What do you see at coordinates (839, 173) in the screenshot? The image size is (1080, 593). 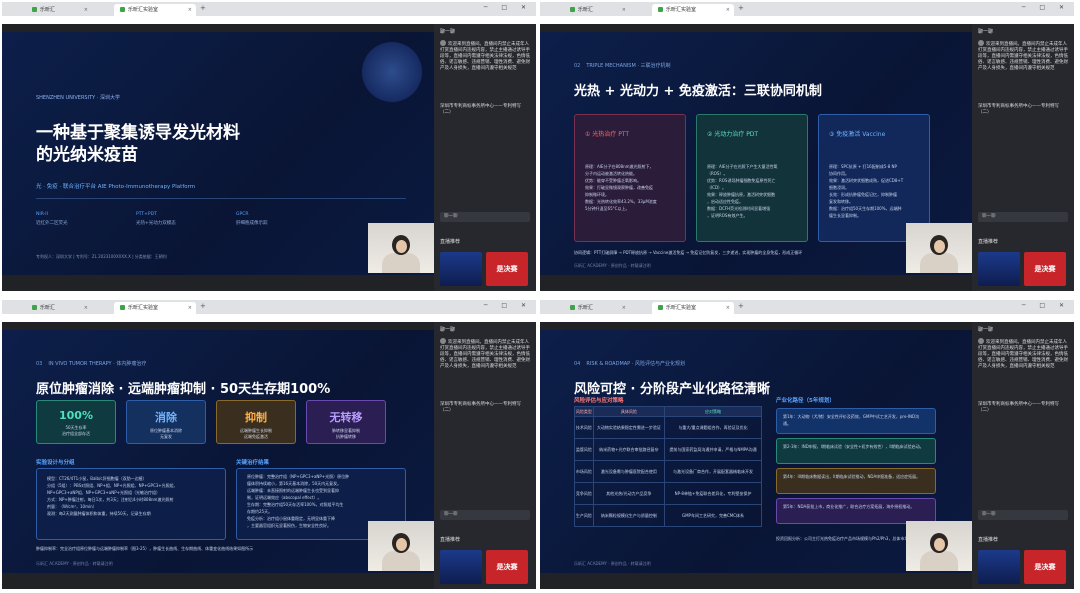 I see `text-line: 协同作用。` at bounding box center [839, 173].